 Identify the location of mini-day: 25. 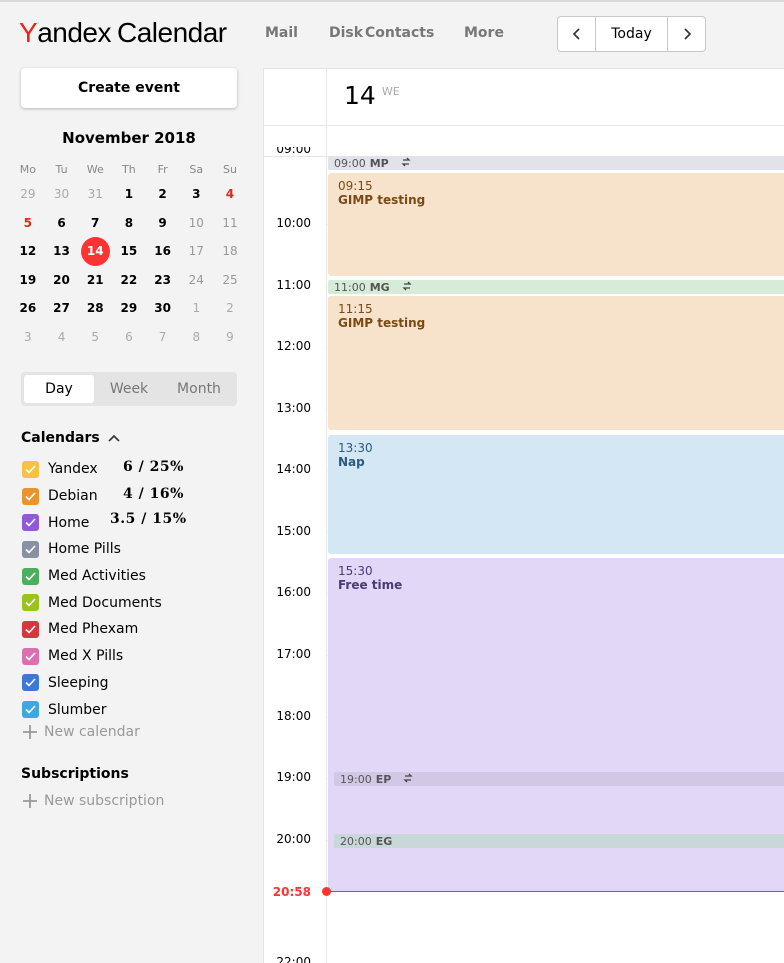
(230, 280).